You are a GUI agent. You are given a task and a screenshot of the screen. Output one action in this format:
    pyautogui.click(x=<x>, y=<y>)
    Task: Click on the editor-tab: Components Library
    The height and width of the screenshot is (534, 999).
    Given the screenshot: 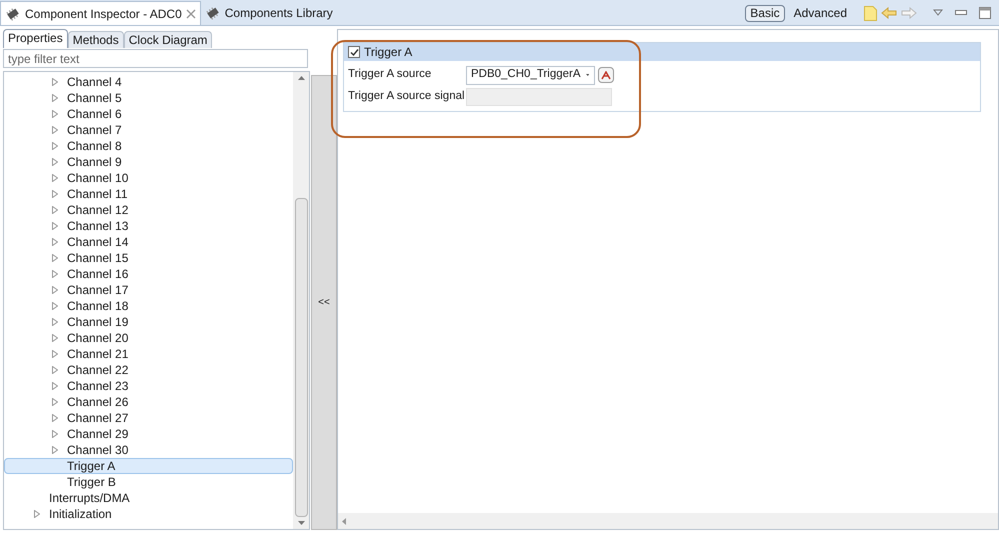 What is the action you would take?
    pyautogui.click(x=268, y=13)
    